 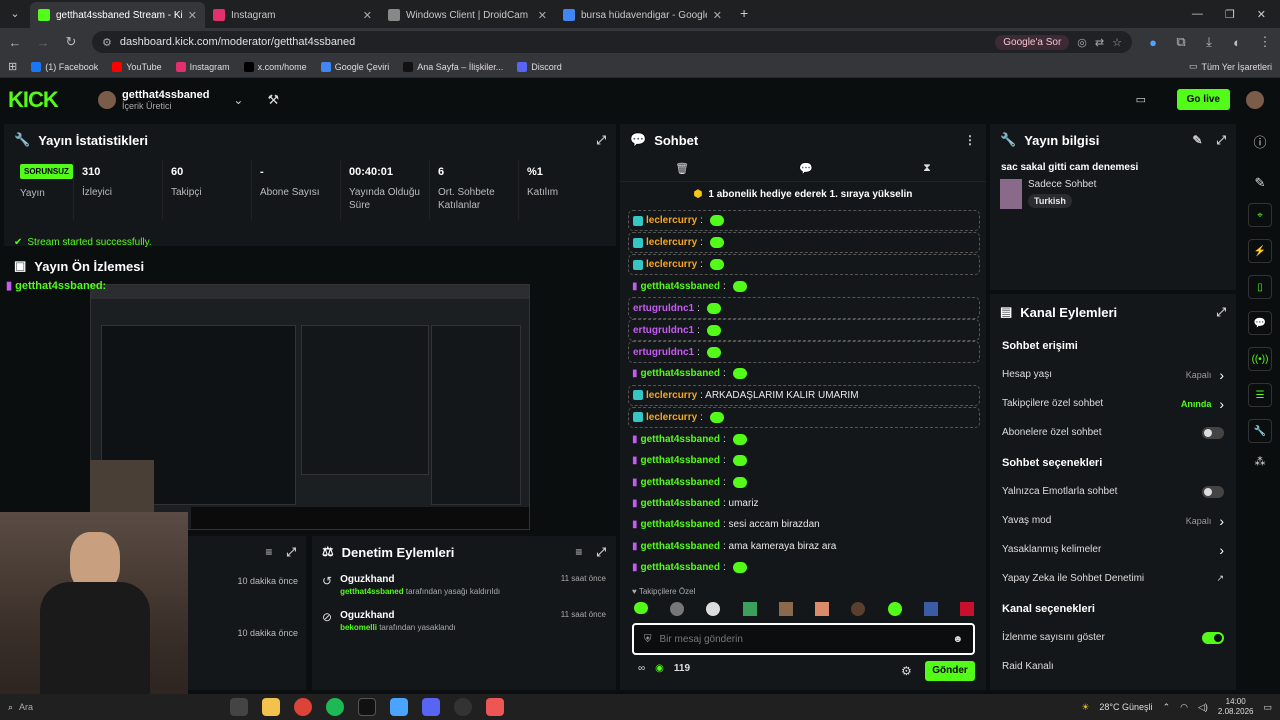 What do you see at coordinates (268, 552) in the screenshot?
I see `filter-icon: ≡` at bounding box center [268, 552].